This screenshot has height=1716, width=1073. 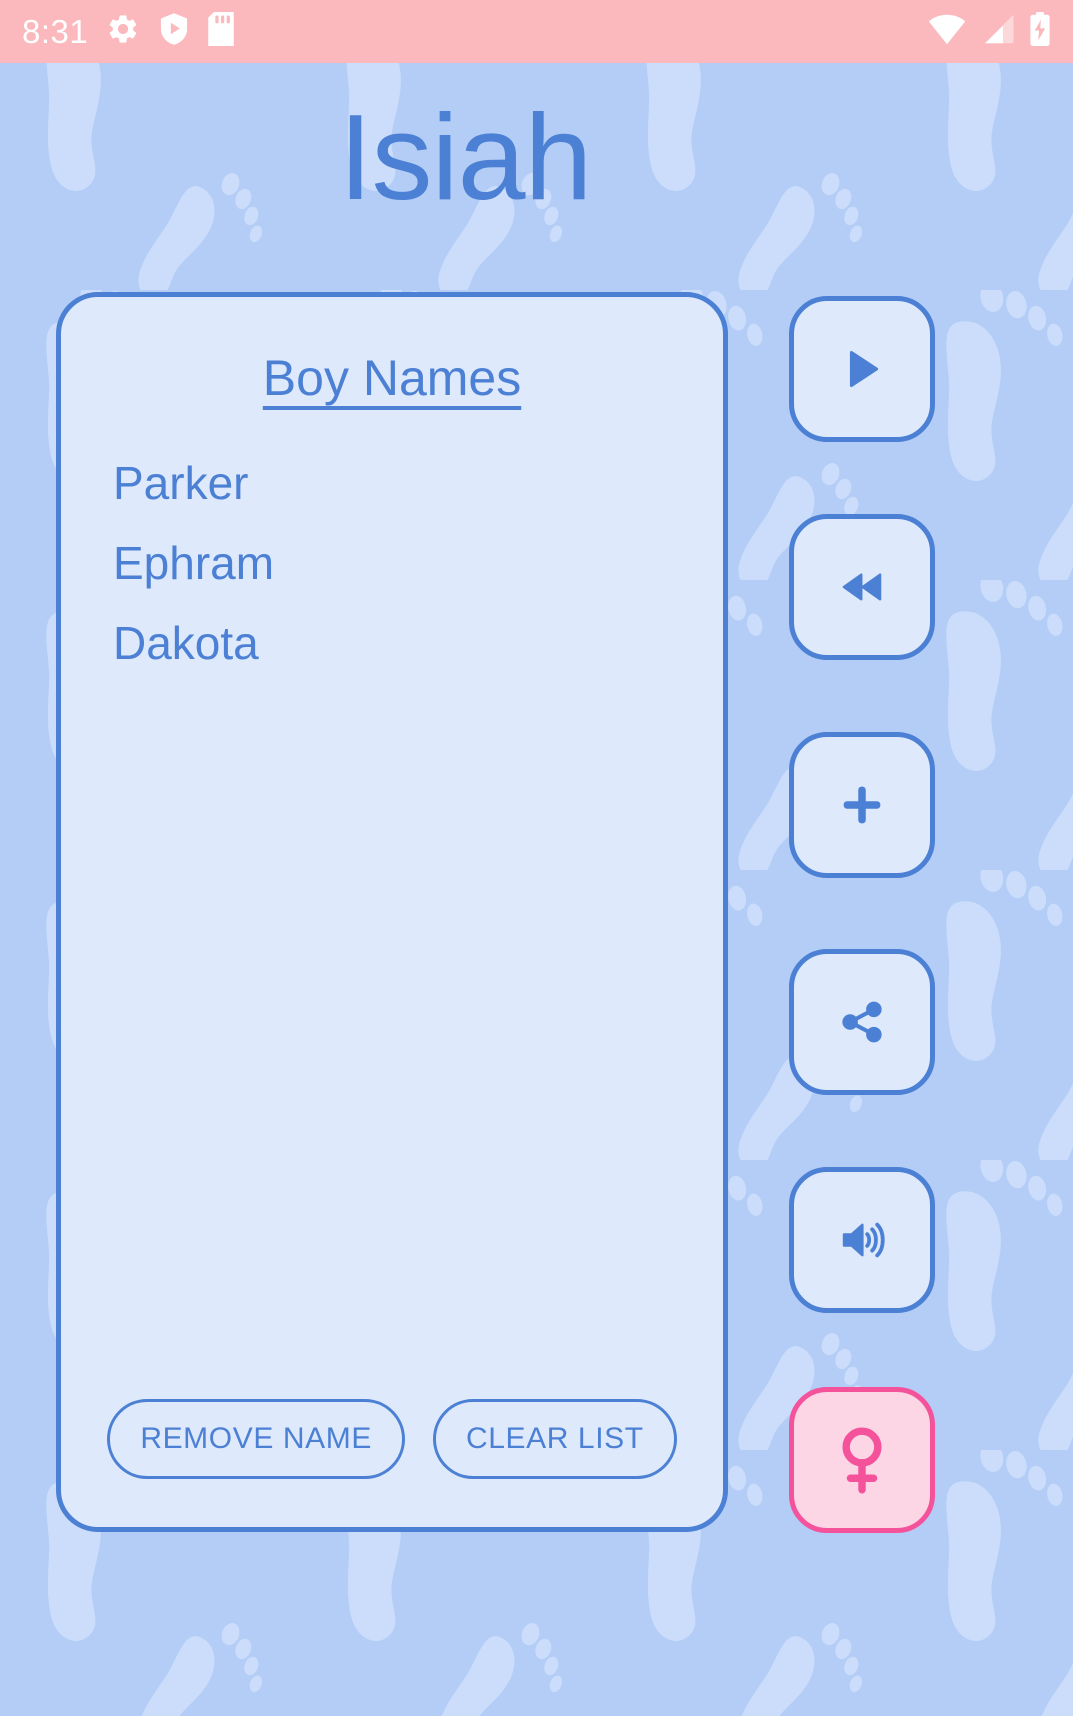 I want to click on play-button, so click(x=862, y=369).